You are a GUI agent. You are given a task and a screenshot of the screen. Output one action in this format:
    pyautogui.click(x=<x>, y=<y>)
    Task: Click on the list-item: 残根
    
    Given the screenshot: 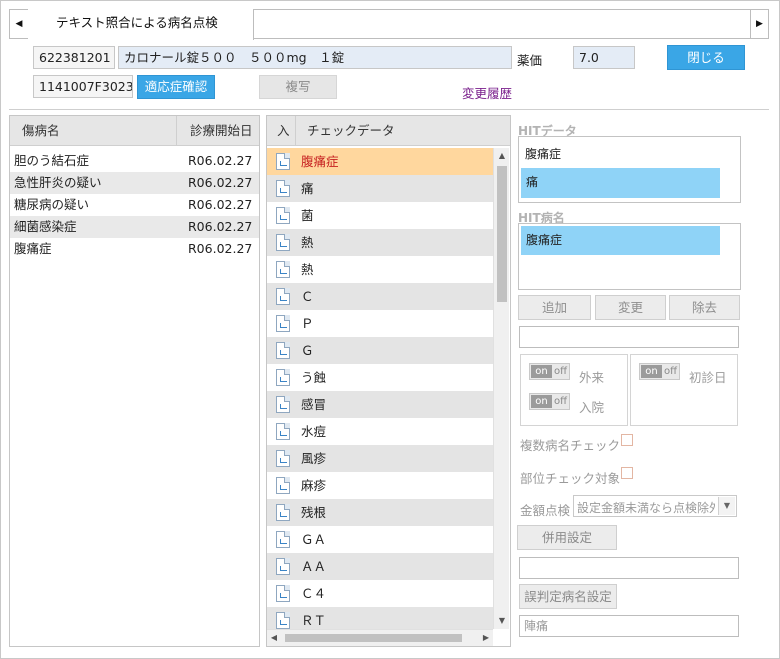 What is the action you would take?
    pyautogui.click(x=380, y=512)
    